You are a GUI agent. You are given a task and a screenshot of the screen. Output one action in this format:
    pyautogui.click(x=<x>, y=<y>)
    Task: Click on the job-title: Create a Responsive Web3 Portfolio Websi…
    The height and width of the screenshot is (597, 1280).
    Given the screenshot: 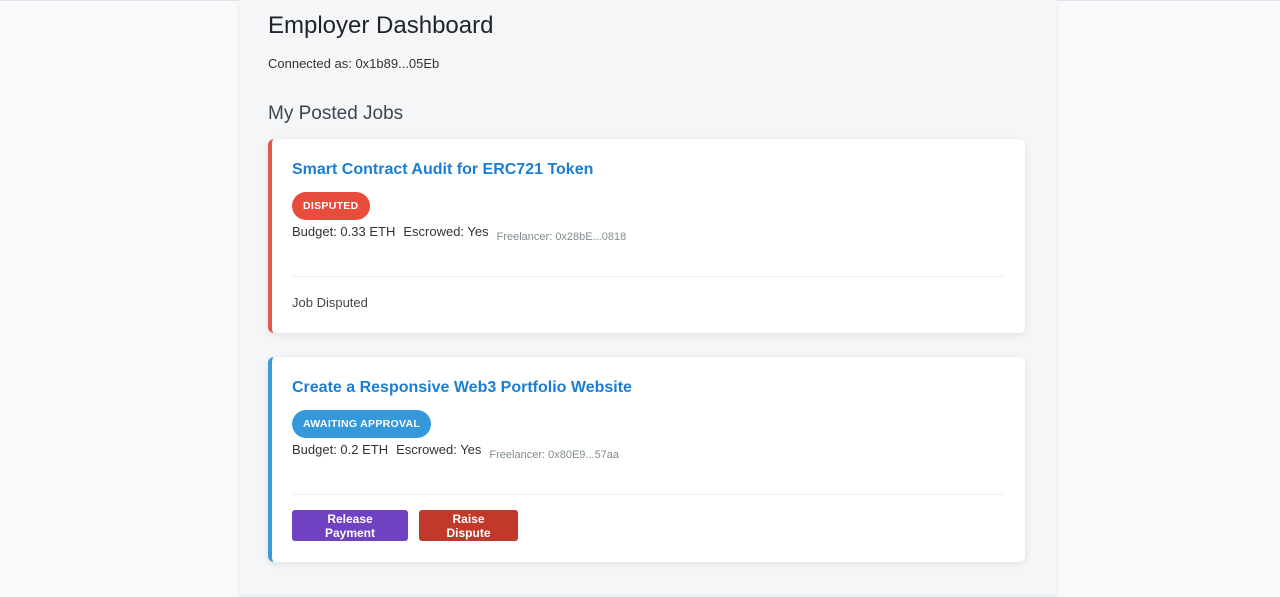 What is the action you would take?
    pyautogui.click(x=462, y=388)
    